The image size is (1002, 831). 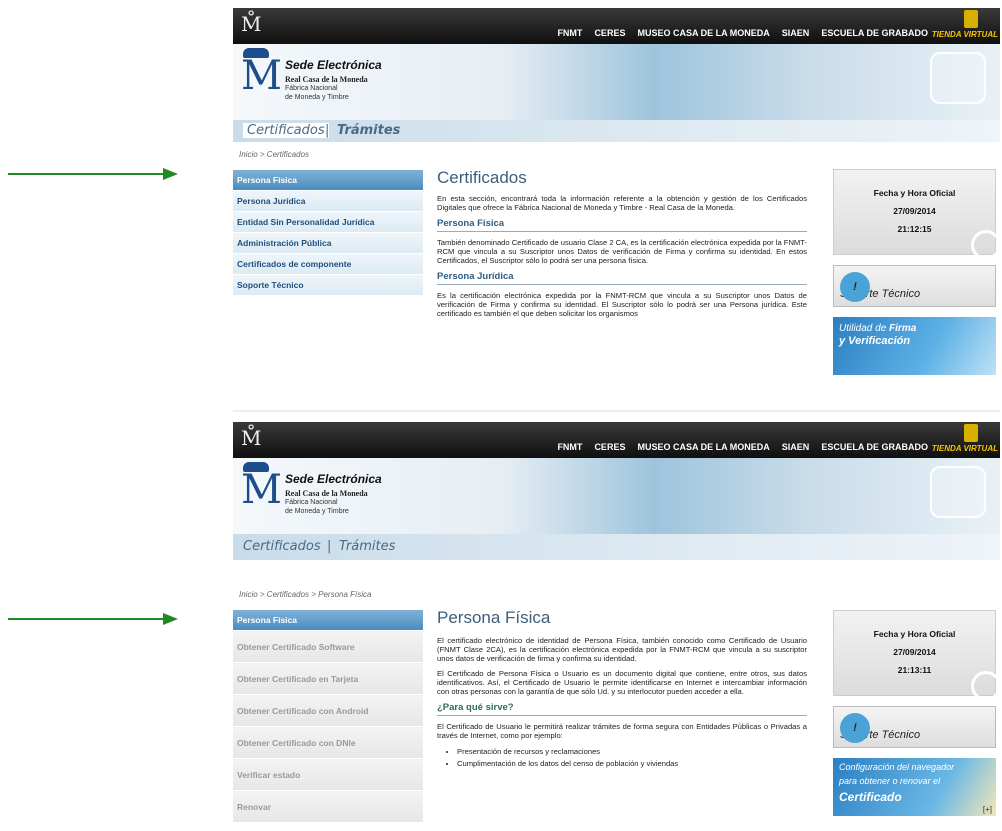 I want to click on sidebar-item-componente: Certificados de componente, so click(x=328, y=264).